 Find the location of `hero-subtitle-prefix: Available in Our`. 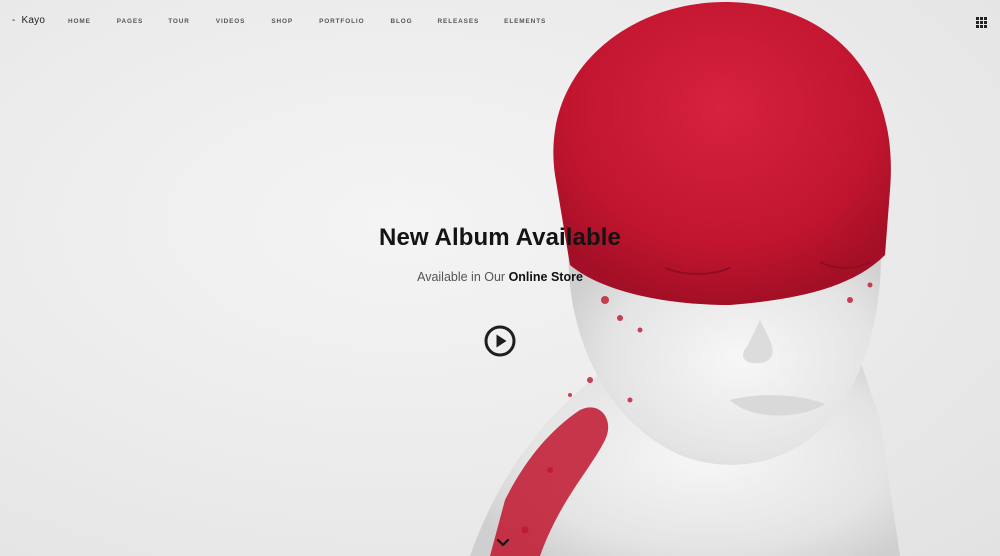

hero-subtitle-prefix: Available in Our is located at coordinates (463, 277).